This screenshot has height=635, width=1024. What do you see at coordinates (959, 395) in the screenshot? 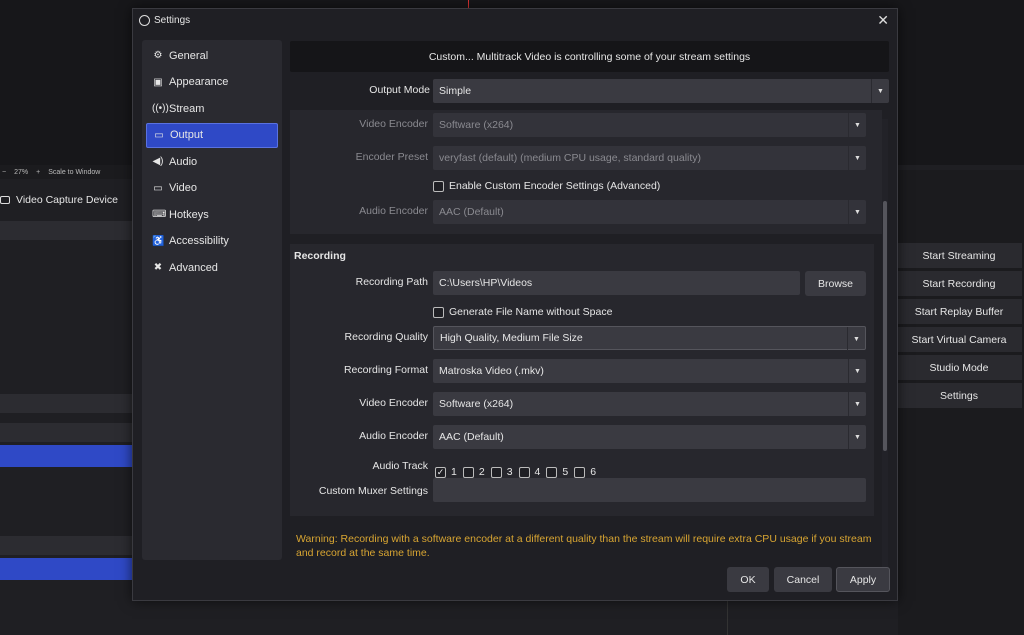
I see `settings-button: Settings` at bounding box center [959, 395].